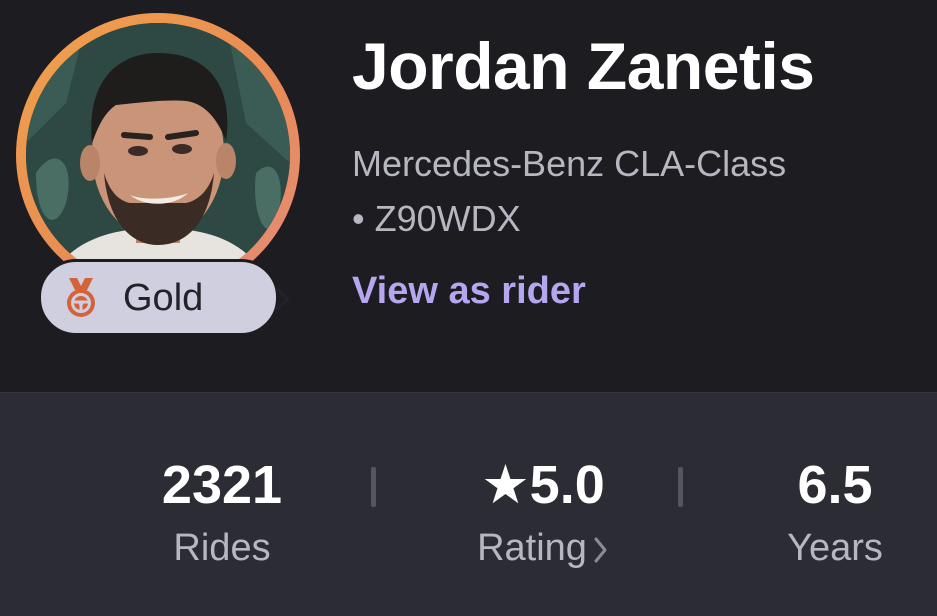 The width and height of the screenshot is (937, 616). I want to click on vehicle-model: Mercedes-Benz CLA-Class, so click(569, 163).